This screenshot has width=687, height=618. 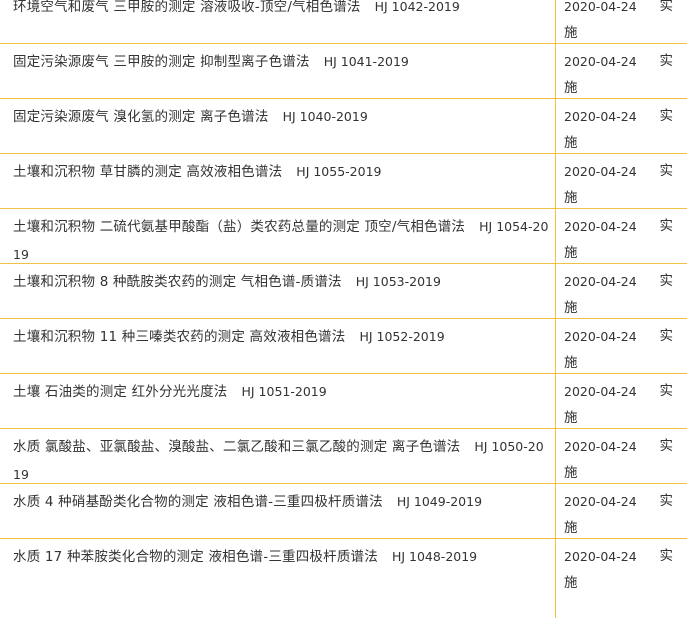 I want to click on standard-code: HJ 1040-2019, so click(x=325, y=116).